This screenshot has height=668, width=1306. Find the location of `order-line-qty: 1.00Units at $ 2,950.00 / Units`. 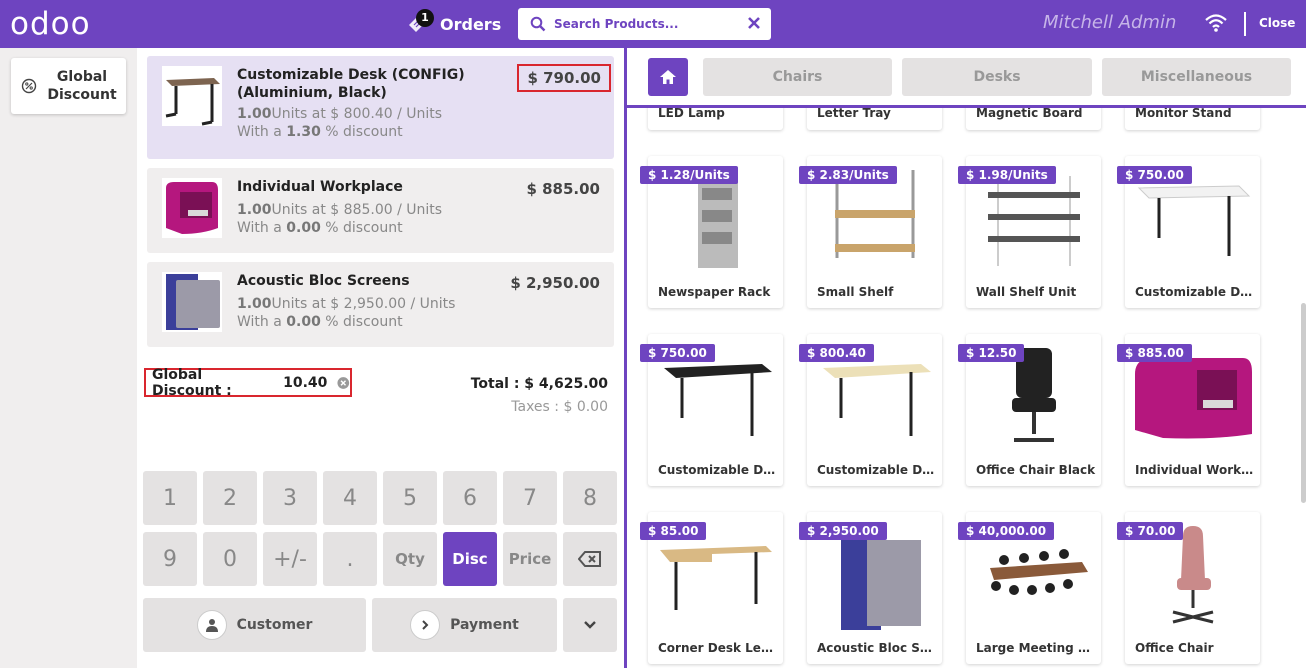

order-line-qty: 1.00Units at $ 2,950.00 / Units is located at coordinates (346, 304).